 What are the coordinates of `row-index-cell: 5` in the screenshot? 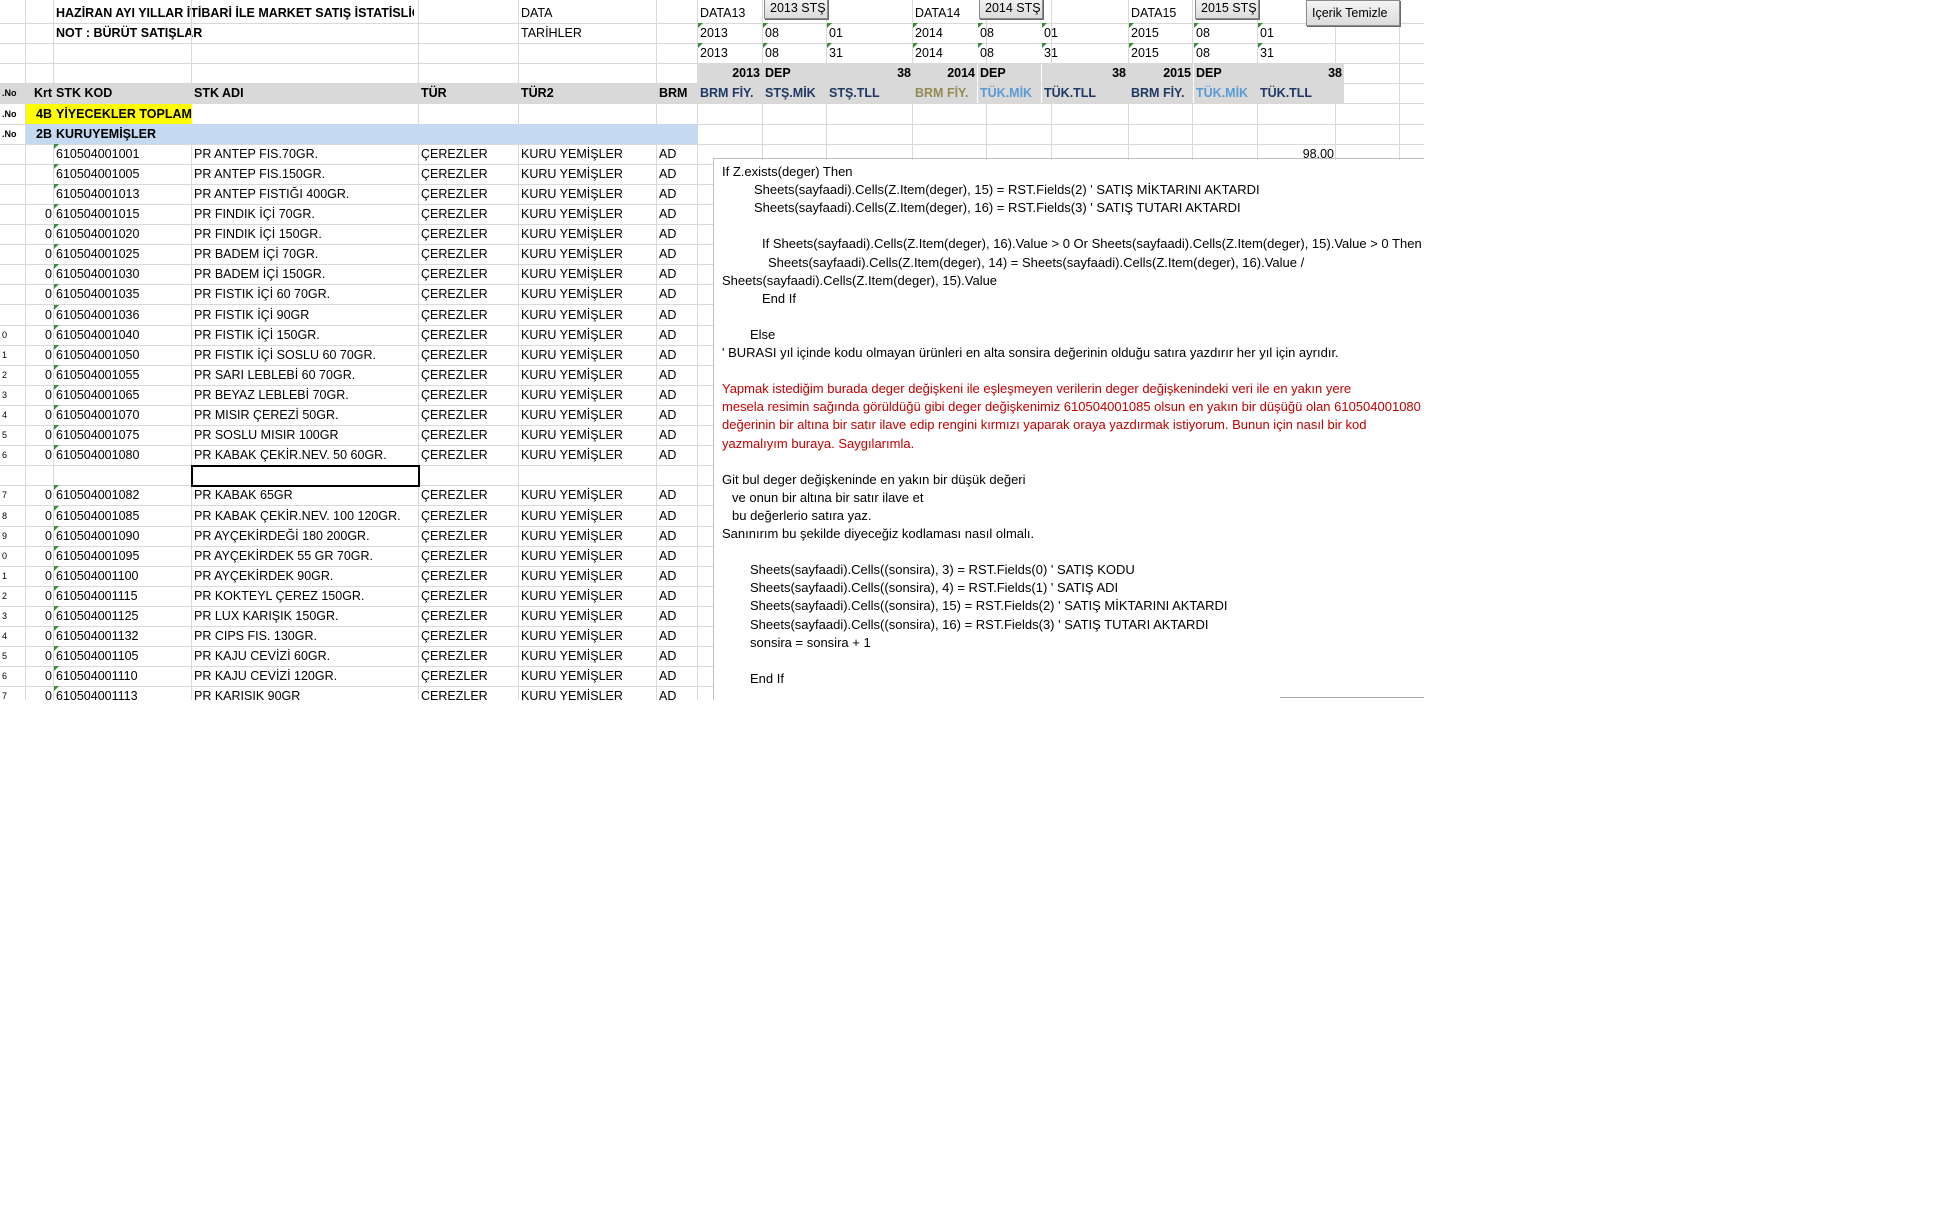 It's located at (13, 435).